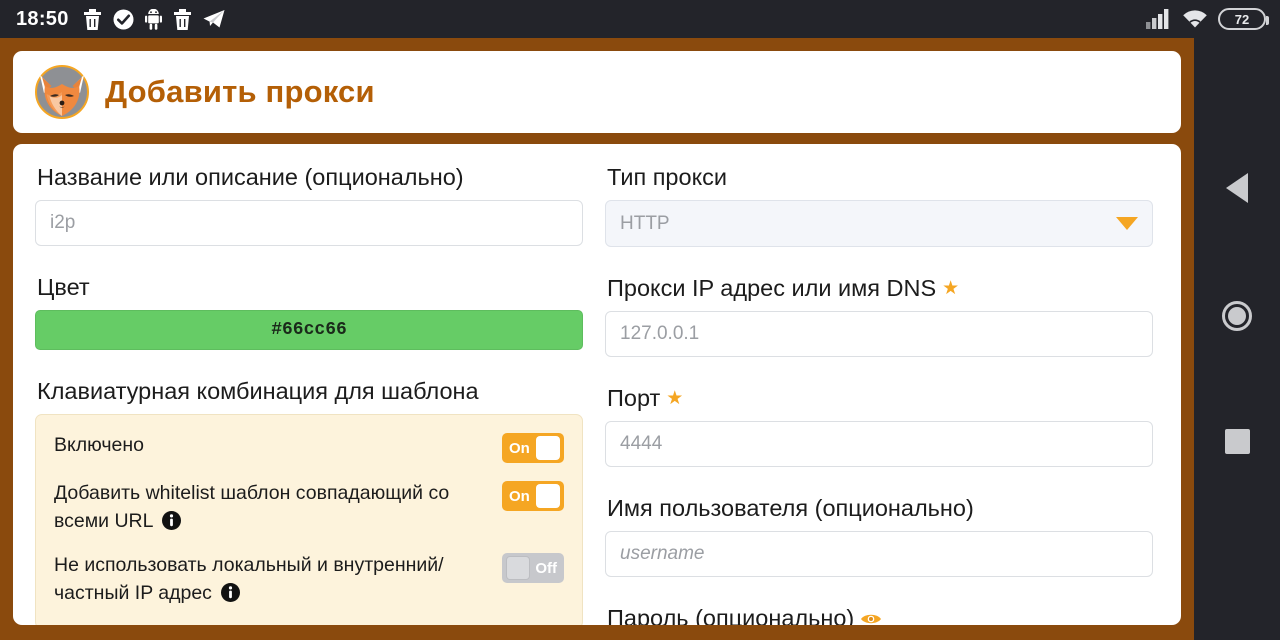 The height and width of the screenshot is (640, 1280). I want to click on status-bar-notification-icons, so click(154, 19).